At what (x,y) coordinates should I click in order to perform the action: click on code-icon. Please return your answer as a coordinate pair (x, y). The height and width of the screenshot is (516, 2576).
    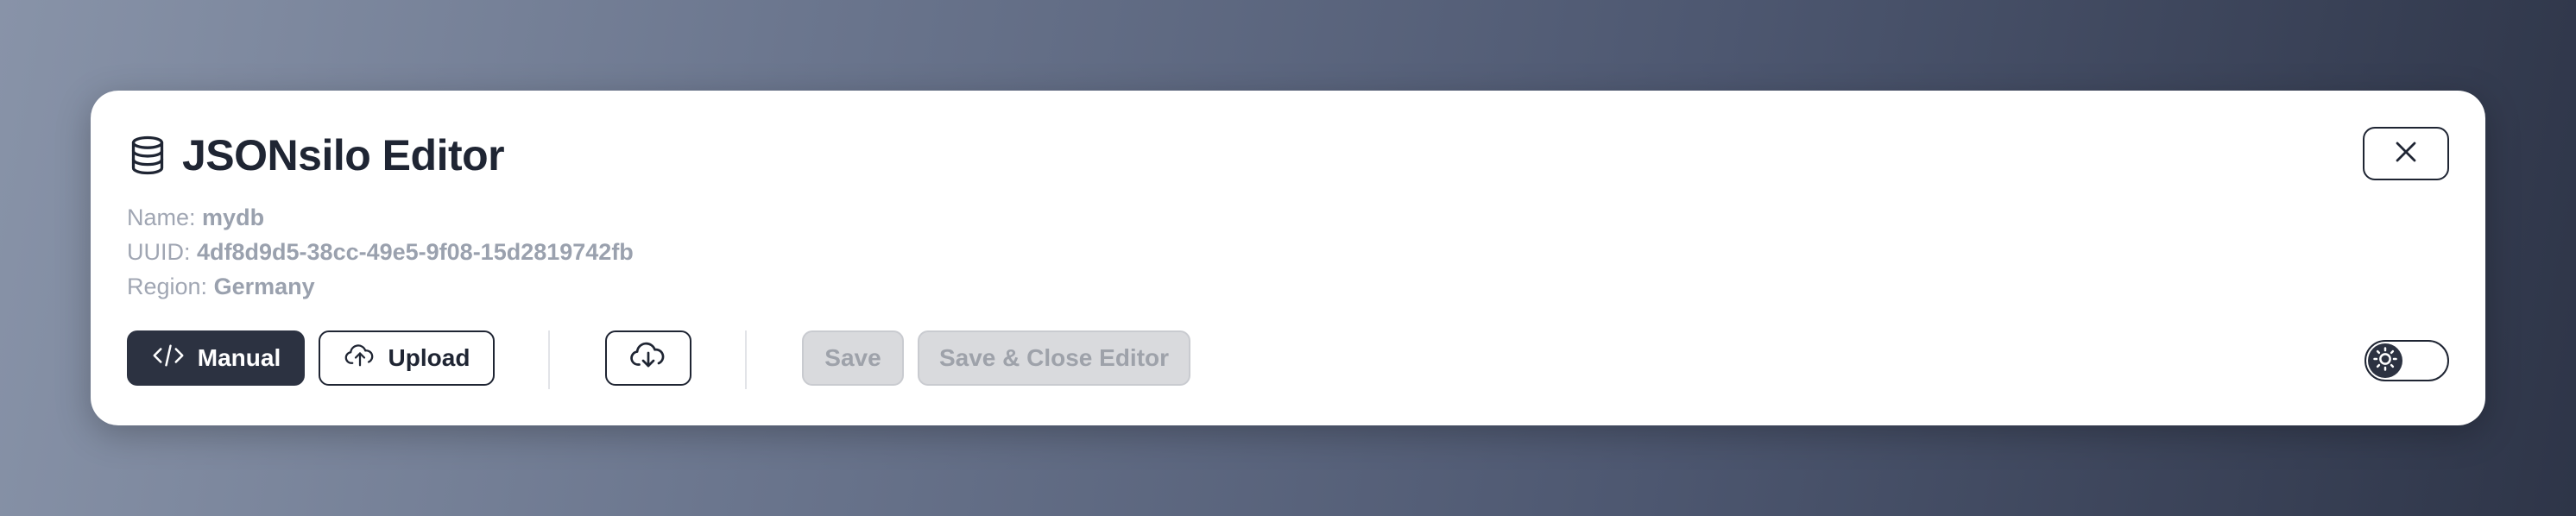
    Looking at the image, I should click on (168, 358).